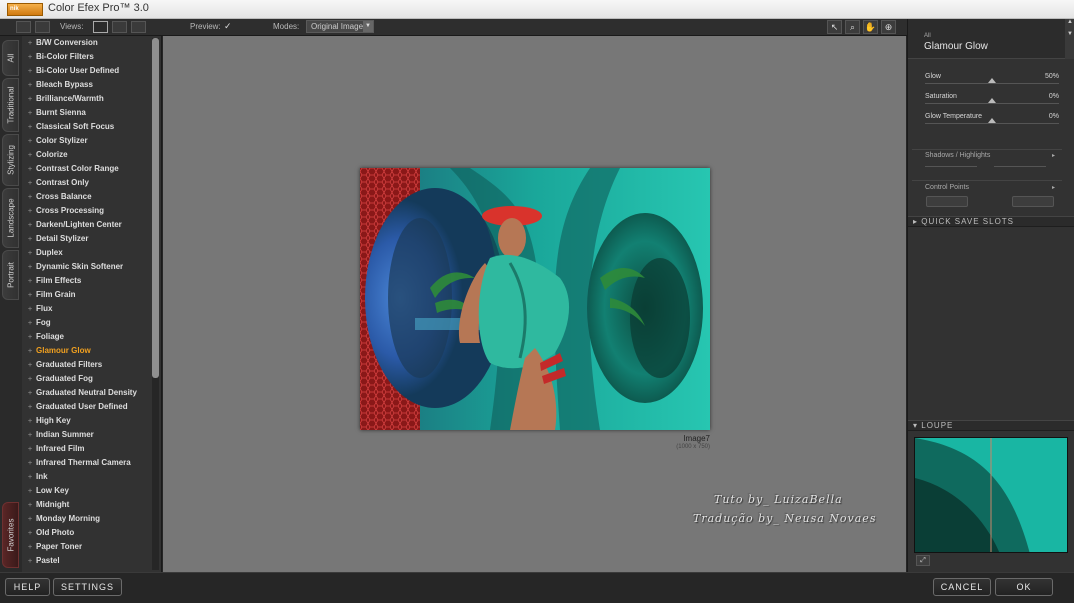  Describe the element at coordinates (340, 26) in the screenshot. I see `mode-select: Original Image ▼` at that location.